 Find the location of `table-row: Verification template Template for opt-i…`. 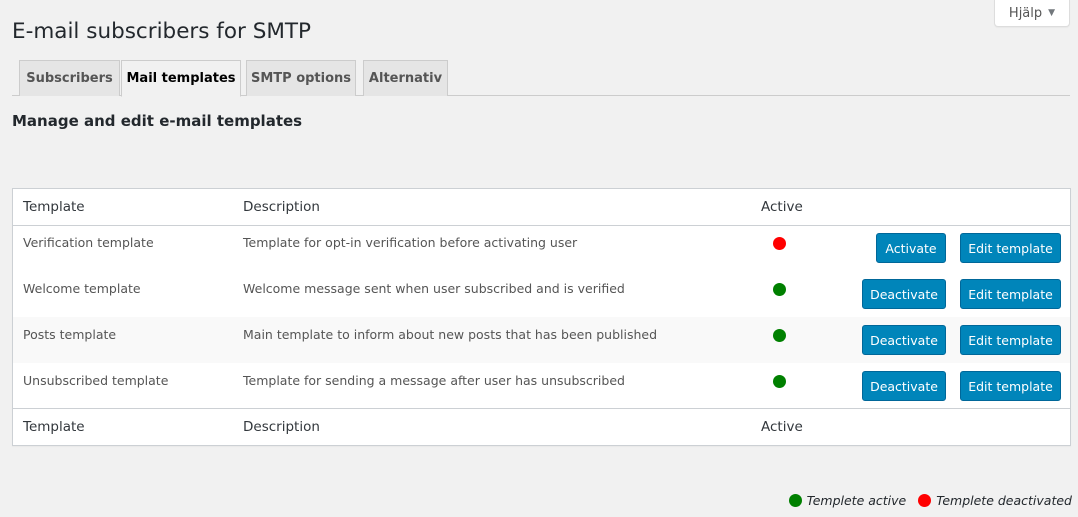

table-row: Verification template Template for opt-i… is located at coordinates (541, 248).